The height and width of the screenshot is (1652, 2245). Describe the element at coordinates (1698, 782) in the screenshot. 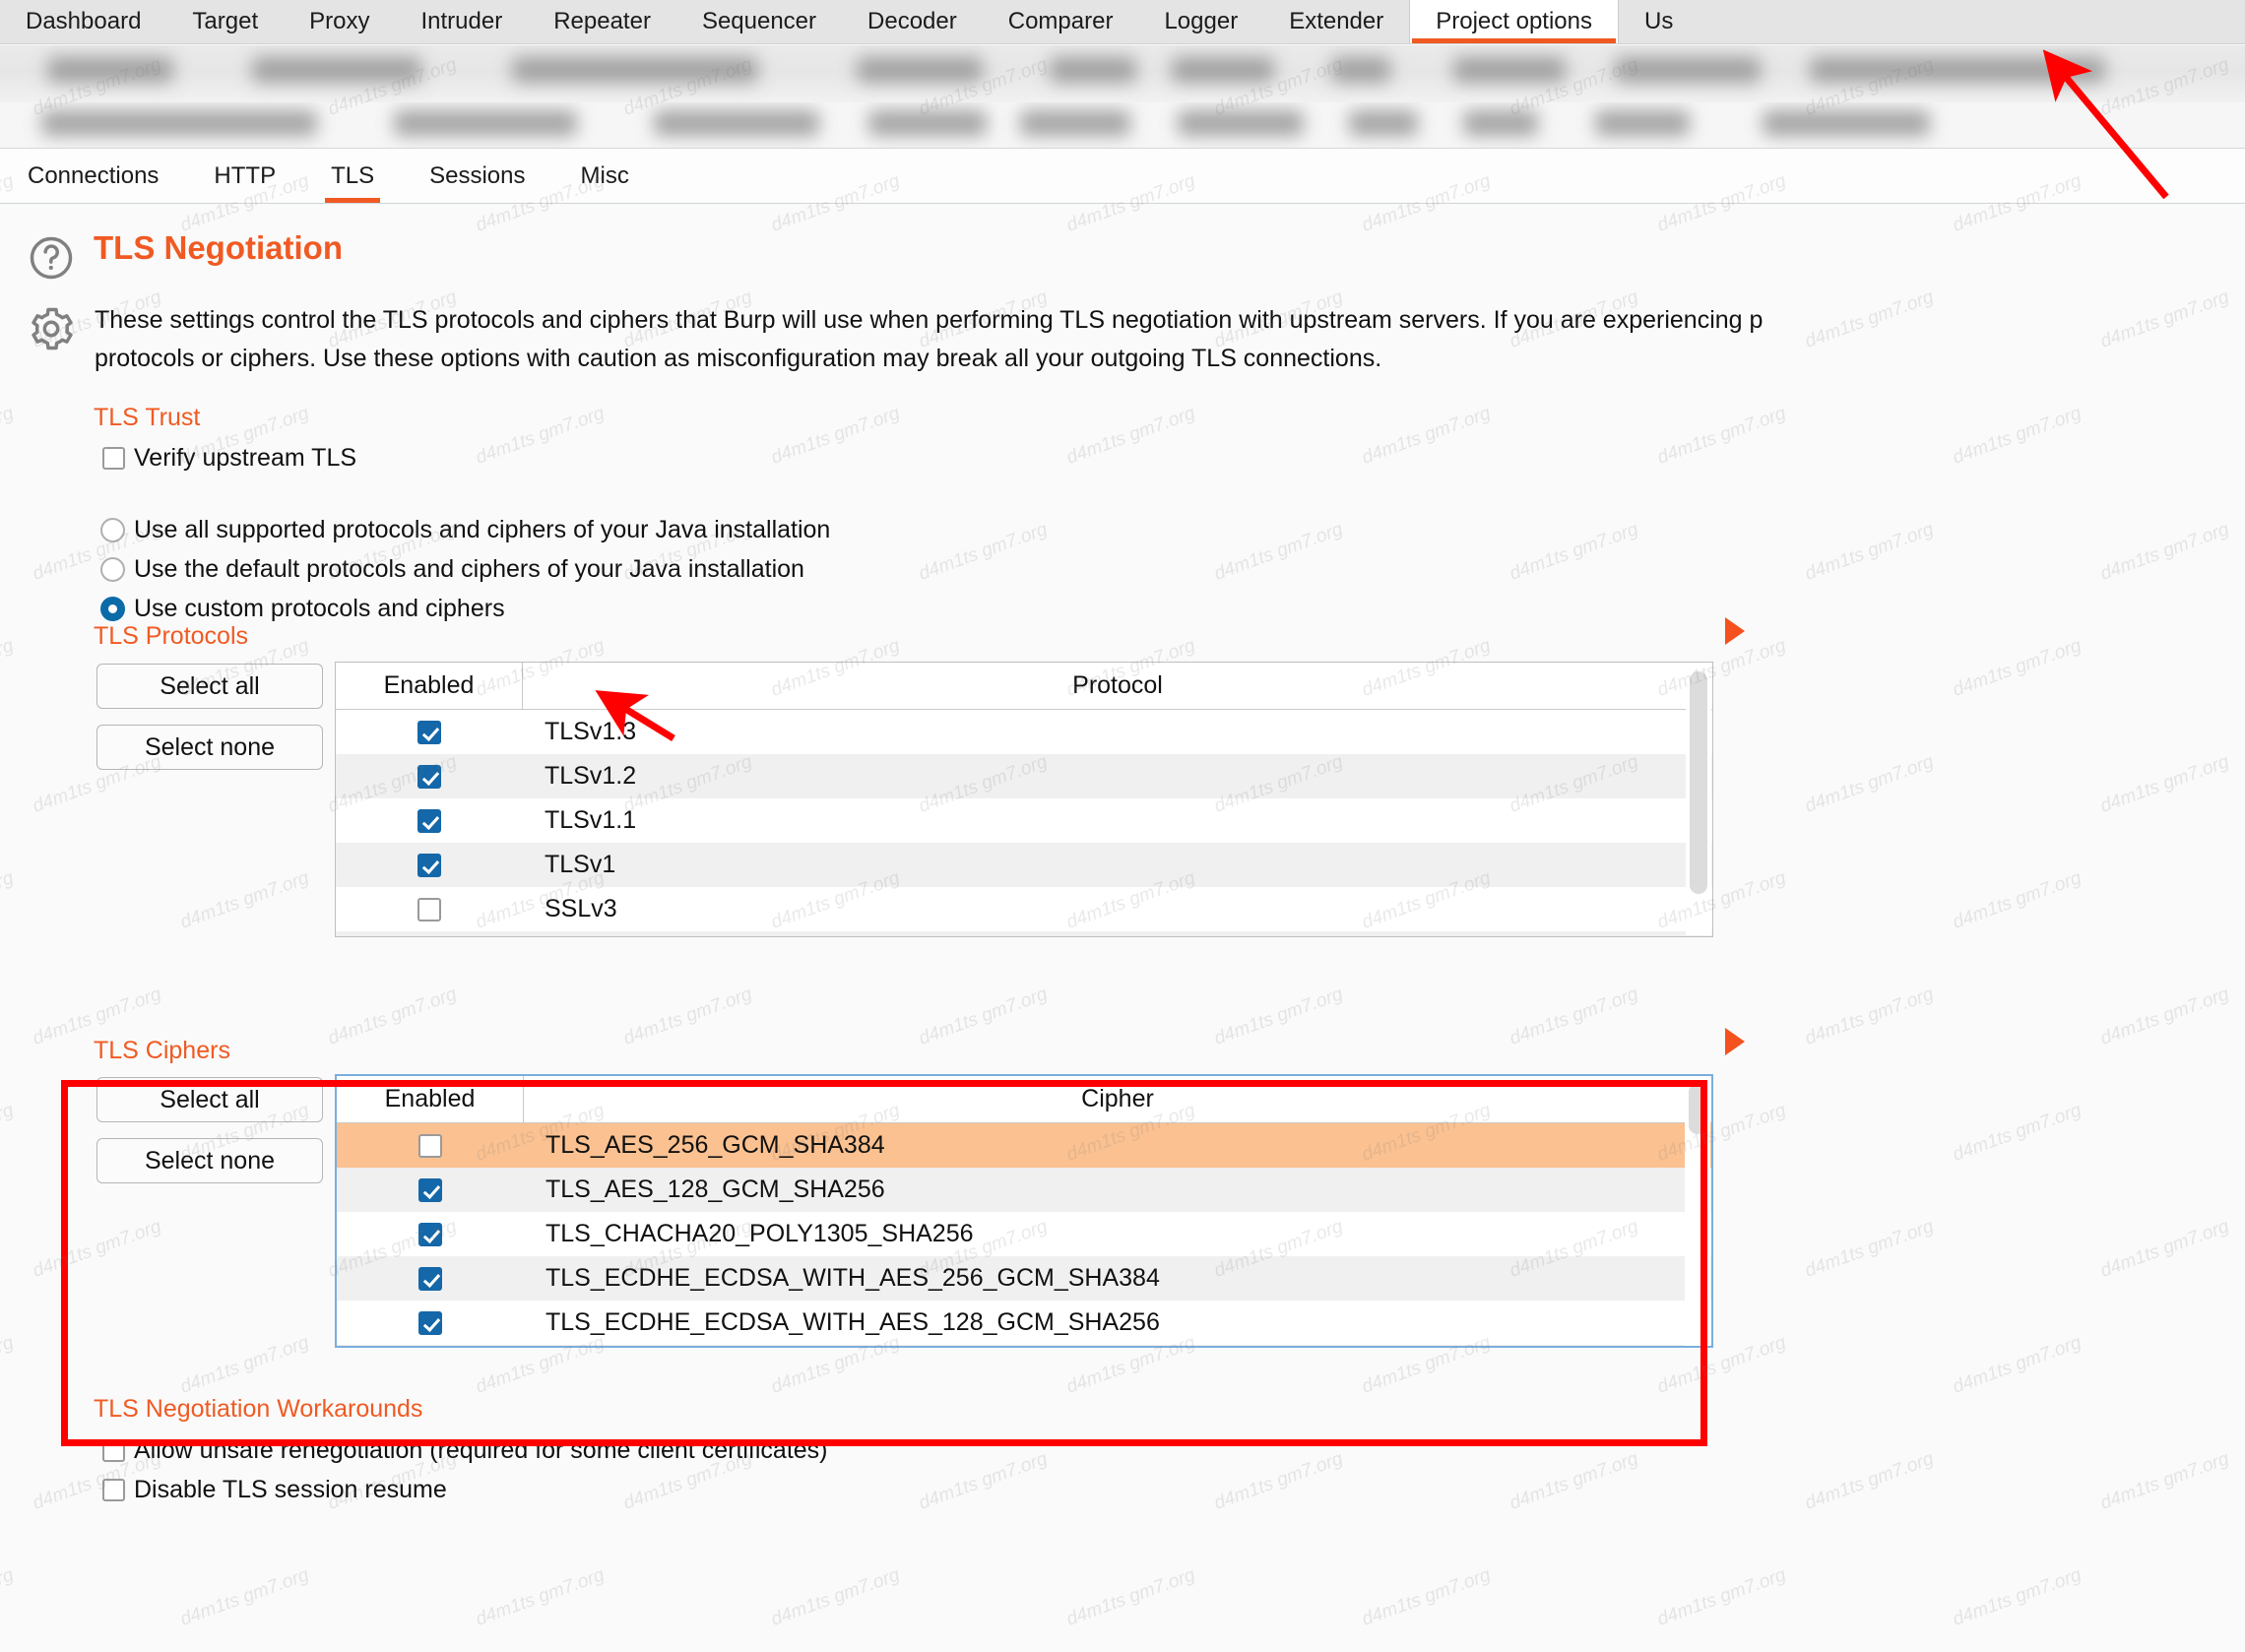

I see `protocols-scrollbar-thumb` at that location.